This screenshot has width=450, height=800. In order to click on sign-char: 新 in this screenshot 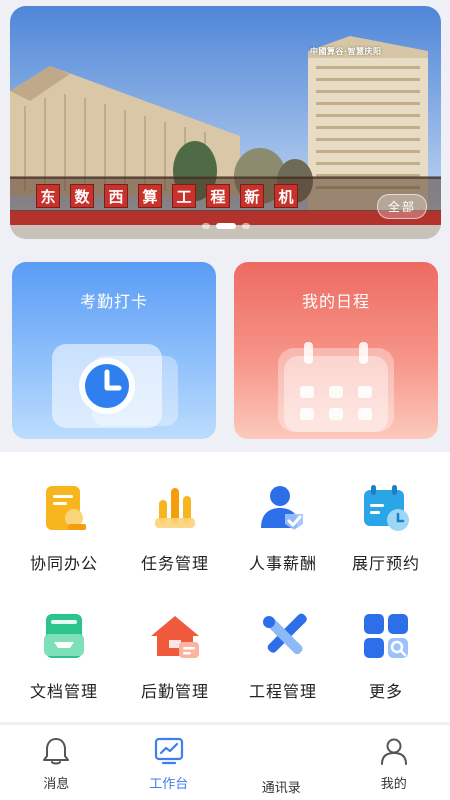, I will do `click(252, 196)`.